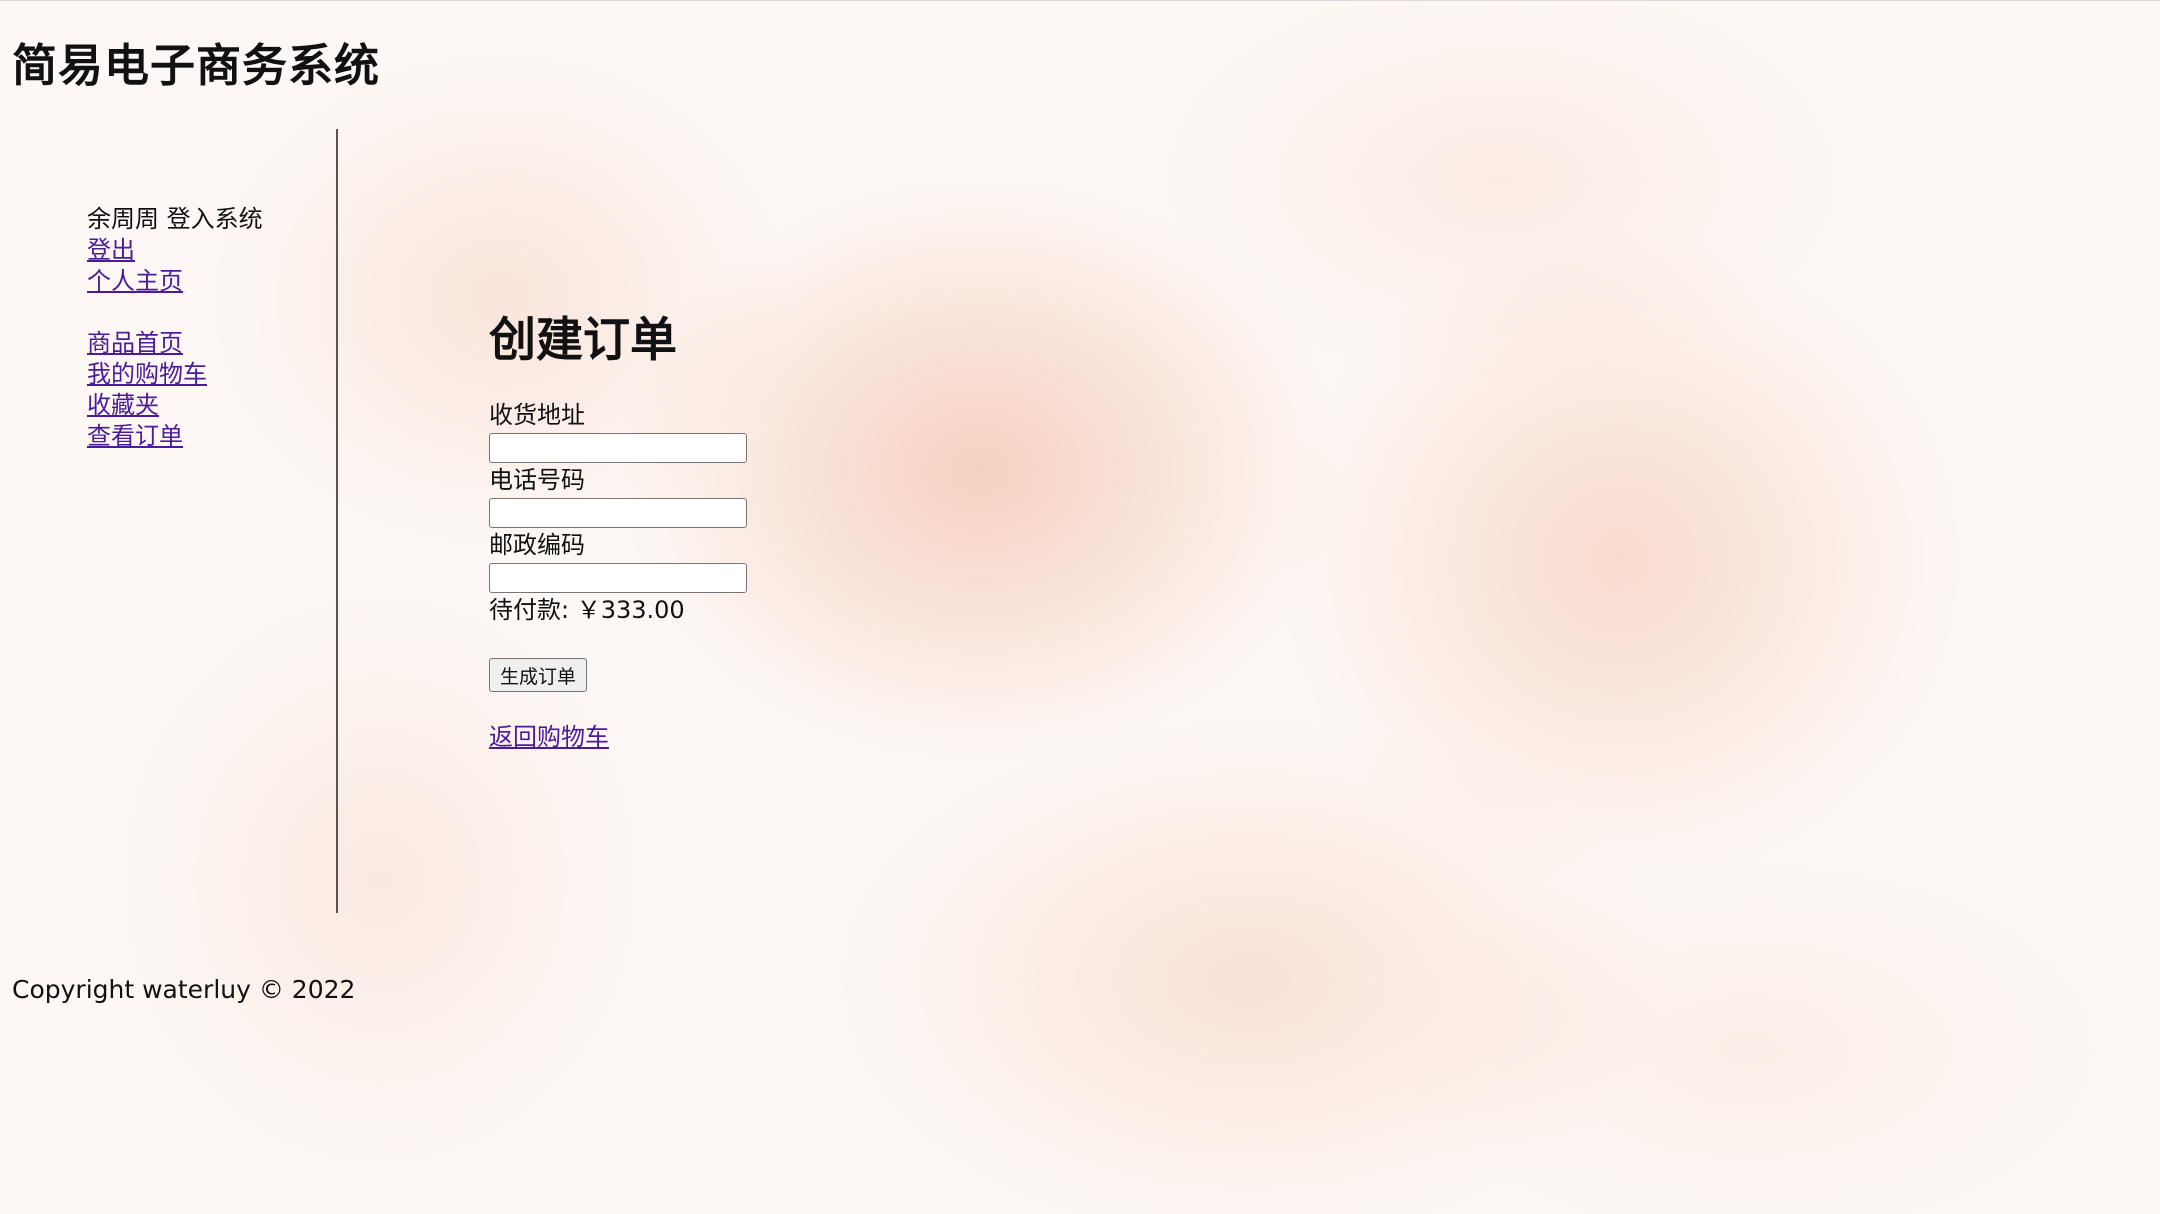  I want to click on view-orders-link: 查看订单, so click(175, 436).